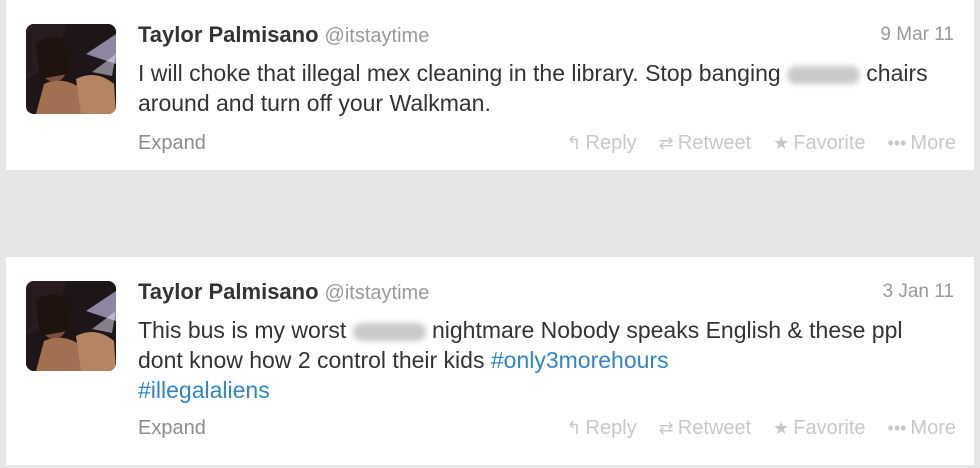 This screenshot has width=980, height=468. Describe the element at coordinates (204, 390) in the screenshot. I see `hashtag-link: #illegalaliens` at that location.